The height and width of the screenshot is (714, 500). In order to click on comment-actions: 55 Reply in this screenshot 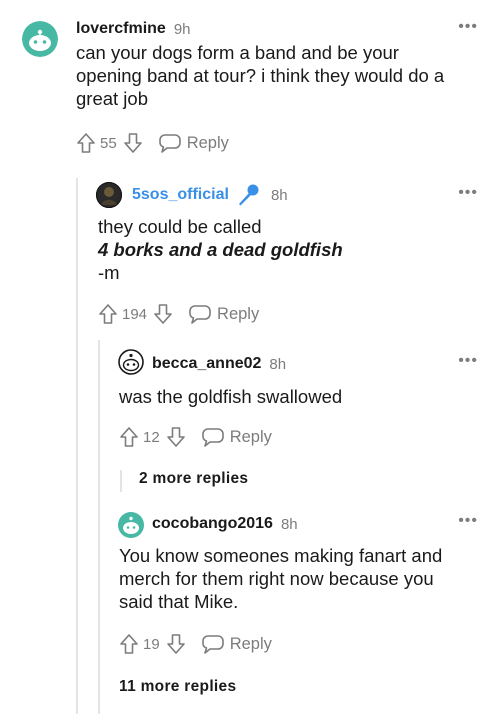, I will do `click(152, 143)`.